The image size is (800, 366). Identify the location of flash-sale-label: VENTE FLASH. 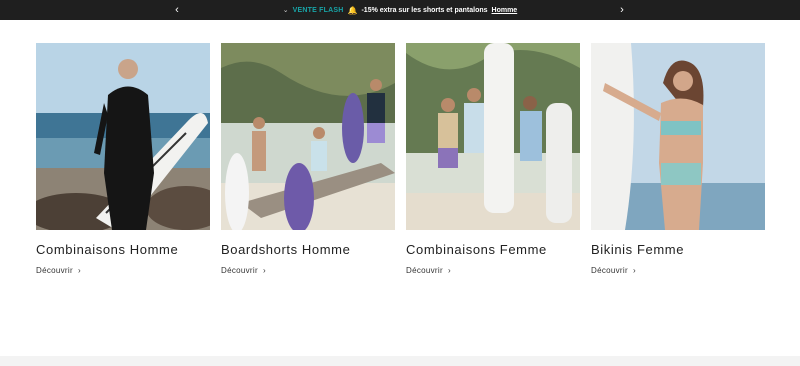
(318, 10).